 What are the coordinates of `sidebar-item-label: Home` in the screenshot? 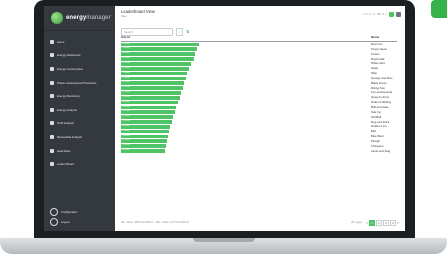 It's located at (61, 41).